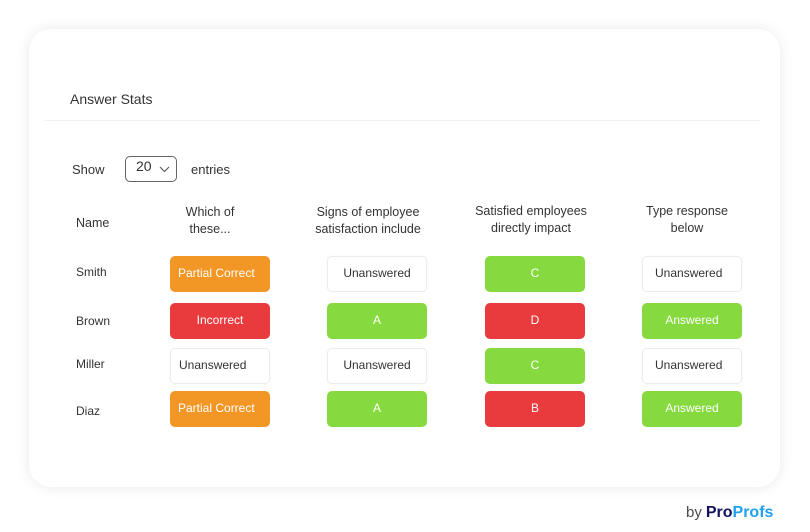 Image resolution: width=810 pixels, height=532 pixels. Describe the element at coordinates (753, 512) in the screenshot. I see `brand-profs: Profs` at that location.